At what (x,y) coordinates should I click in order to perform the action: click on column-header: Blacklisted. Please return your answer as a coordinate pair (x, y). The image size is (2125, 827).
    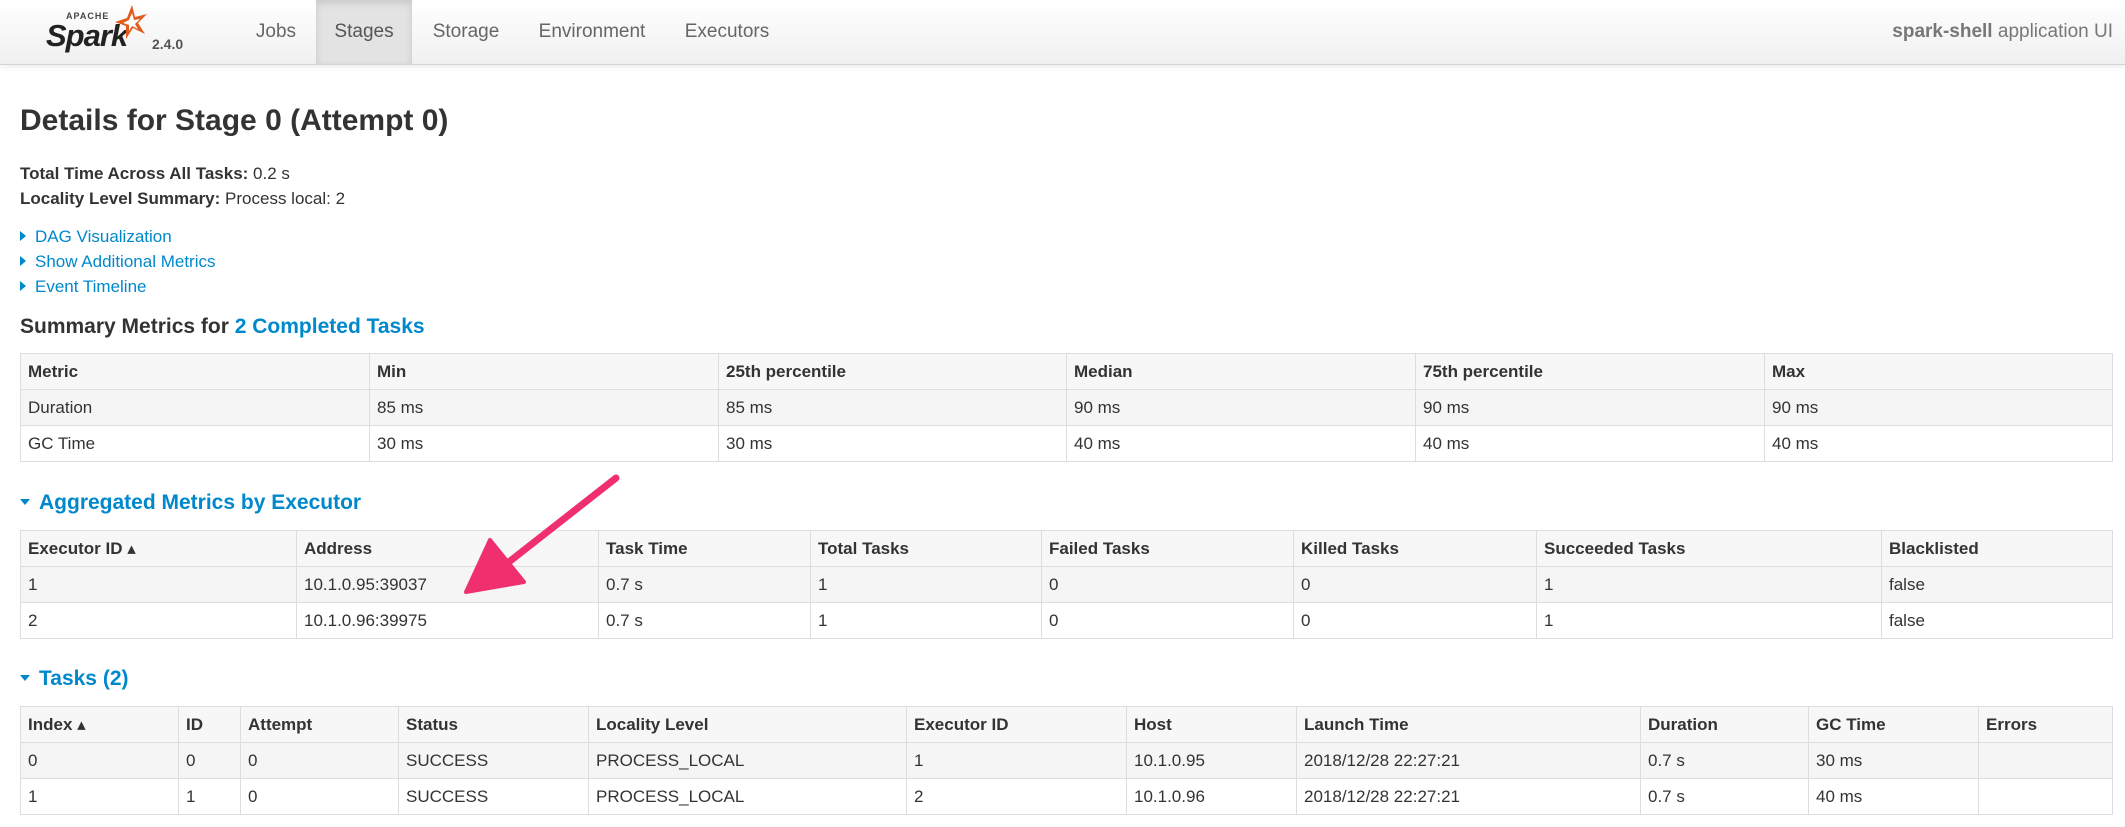
    Looking at the image, I should click on (1997, 548).